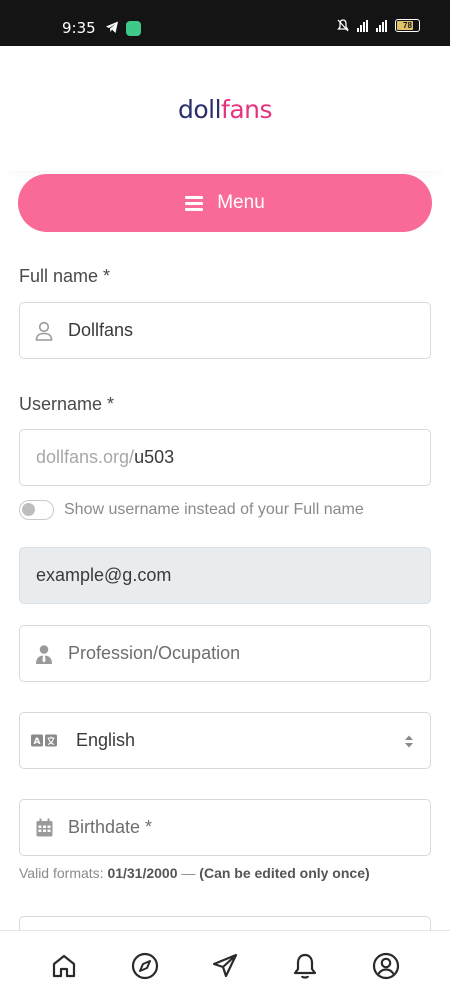  What do you see at coordinates (225, 330) in the screenshot?
I see `full-name-input: Dollfans` at bounding box center [225, 330].